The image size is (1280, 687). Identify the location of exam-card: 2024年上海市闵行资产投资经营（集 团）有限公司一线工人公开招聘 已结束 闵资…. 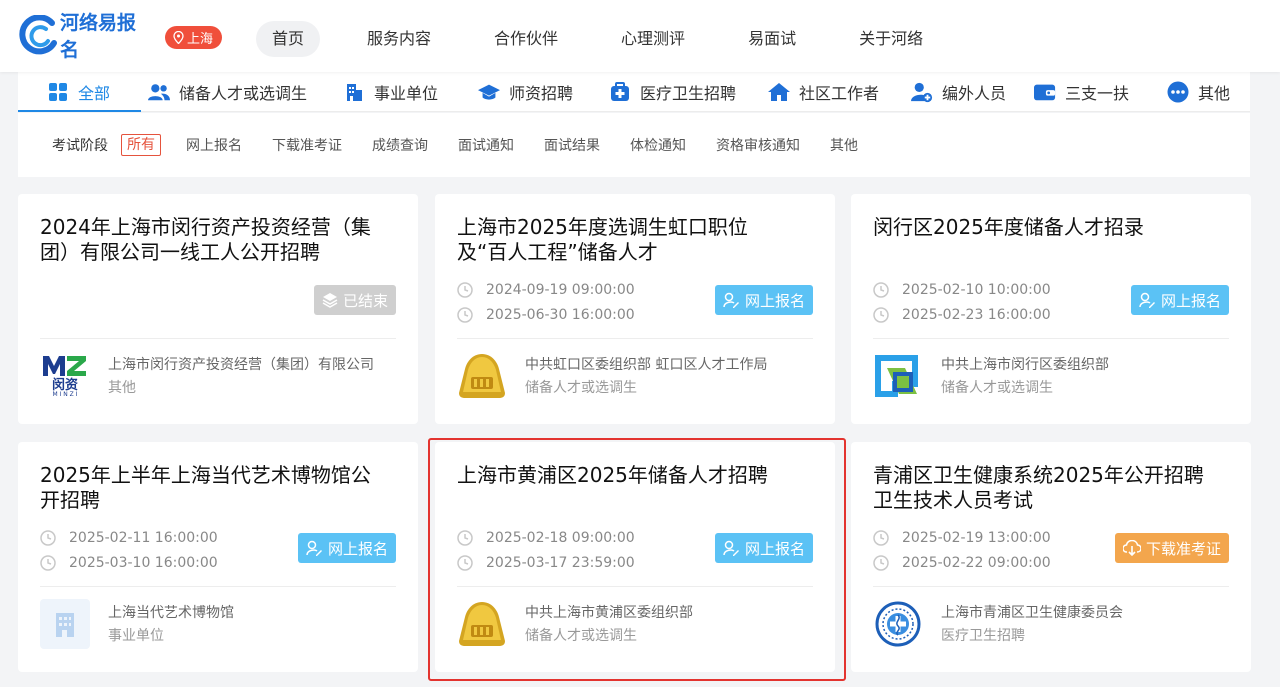
(218, 309).